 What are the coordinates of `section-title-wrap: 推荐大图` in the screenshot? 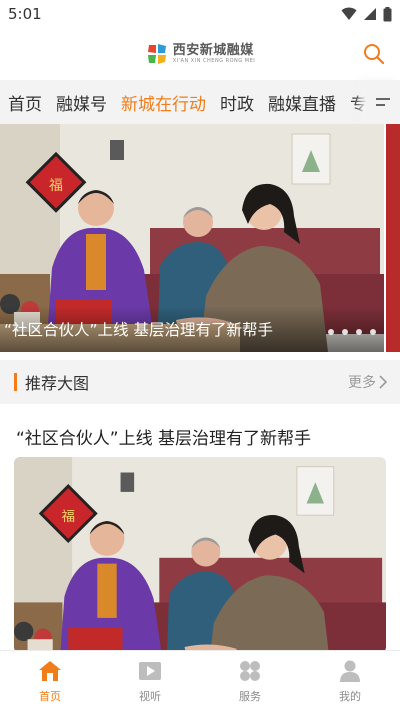 It's located at (51, 382).